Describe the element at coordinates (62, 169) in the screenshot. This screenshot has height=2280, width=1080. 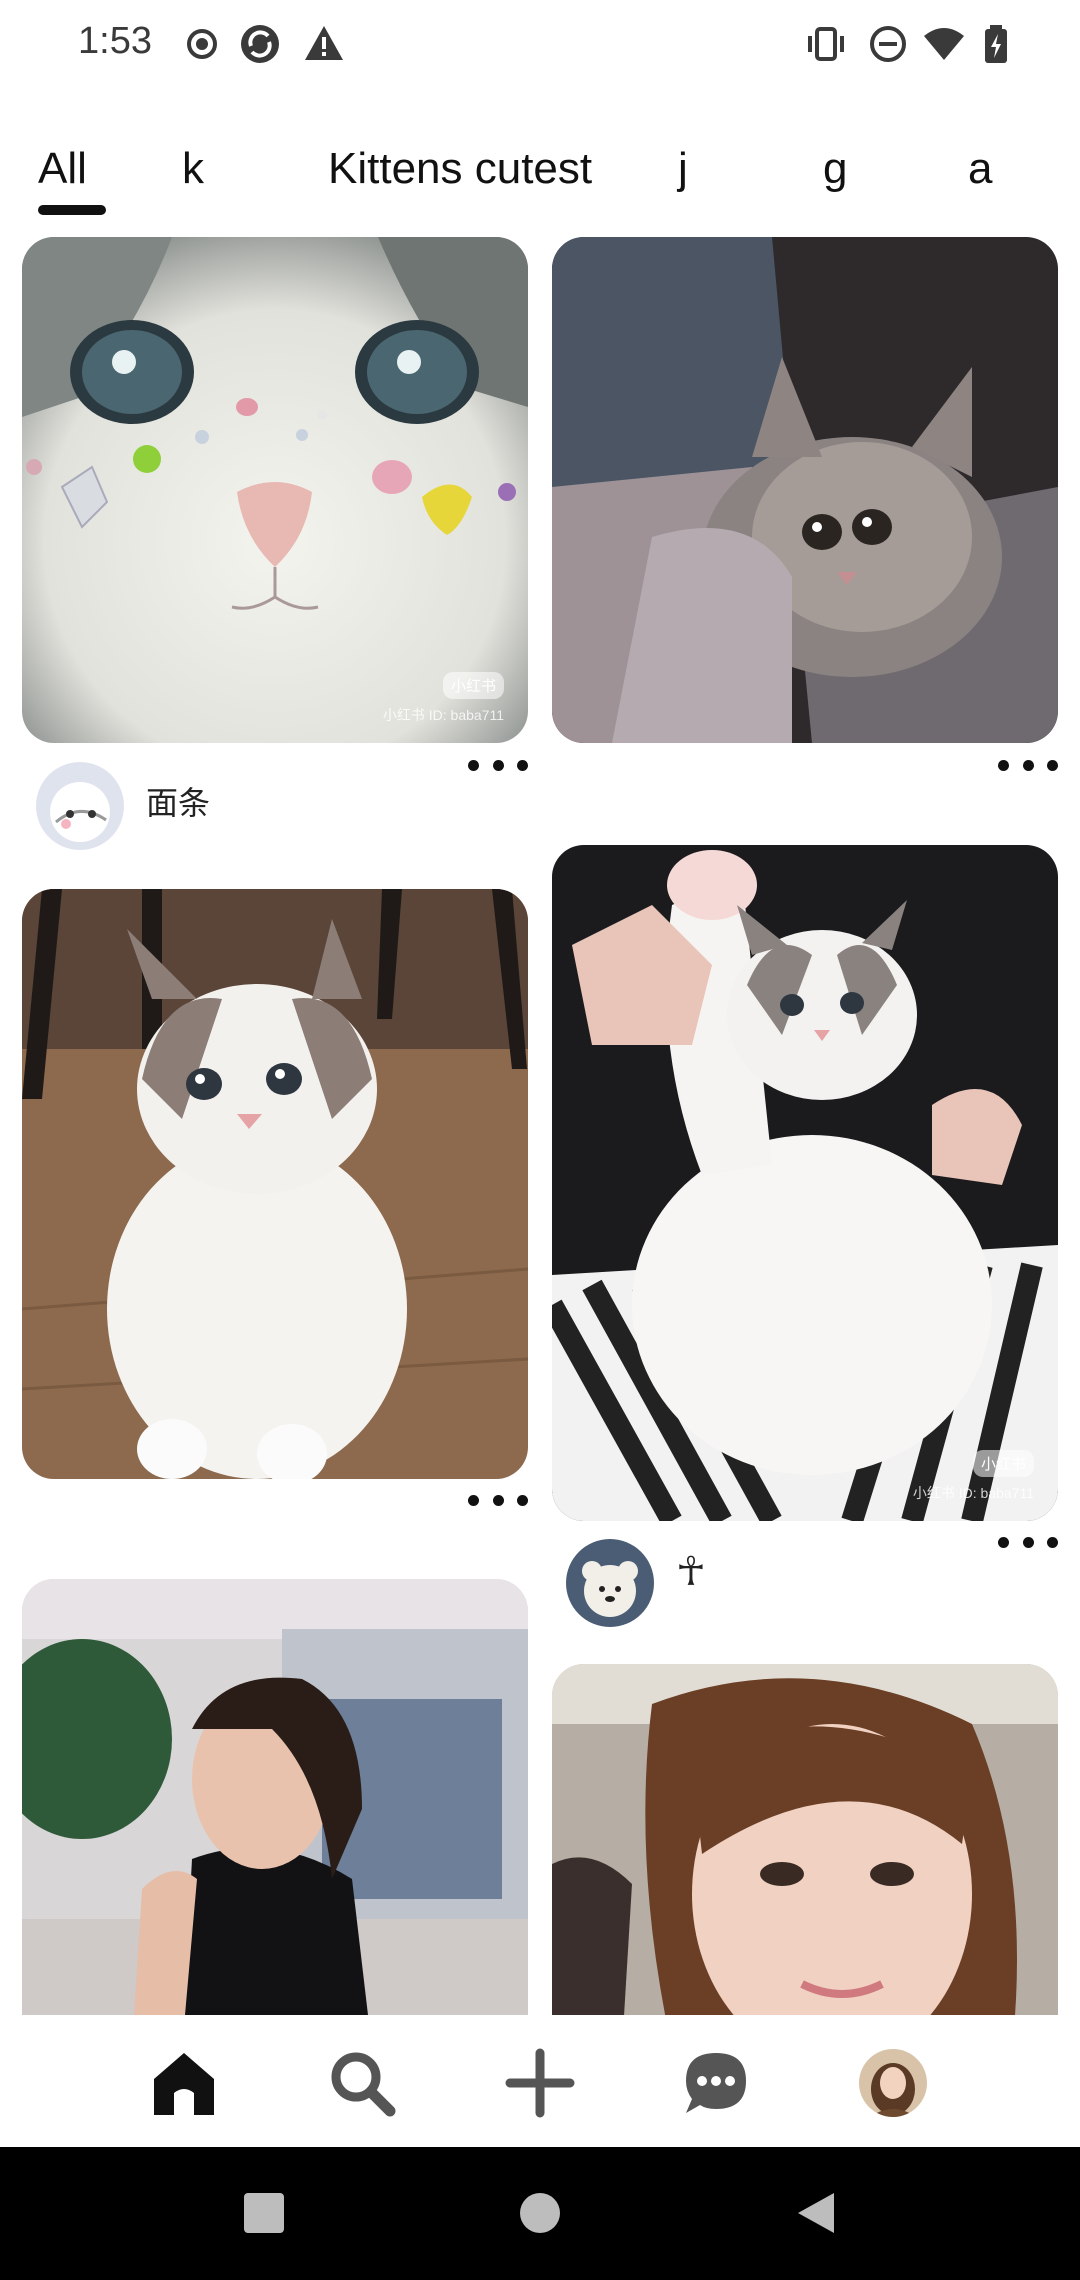
I see `tab-all: All` at that location.